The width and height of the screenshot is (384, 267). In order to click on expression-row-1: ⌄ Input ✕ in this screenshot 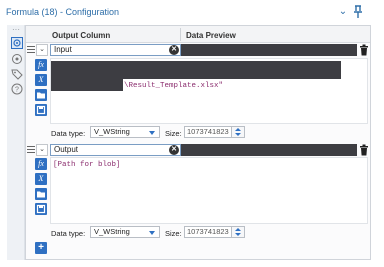, I will do `click(198, 50)`.